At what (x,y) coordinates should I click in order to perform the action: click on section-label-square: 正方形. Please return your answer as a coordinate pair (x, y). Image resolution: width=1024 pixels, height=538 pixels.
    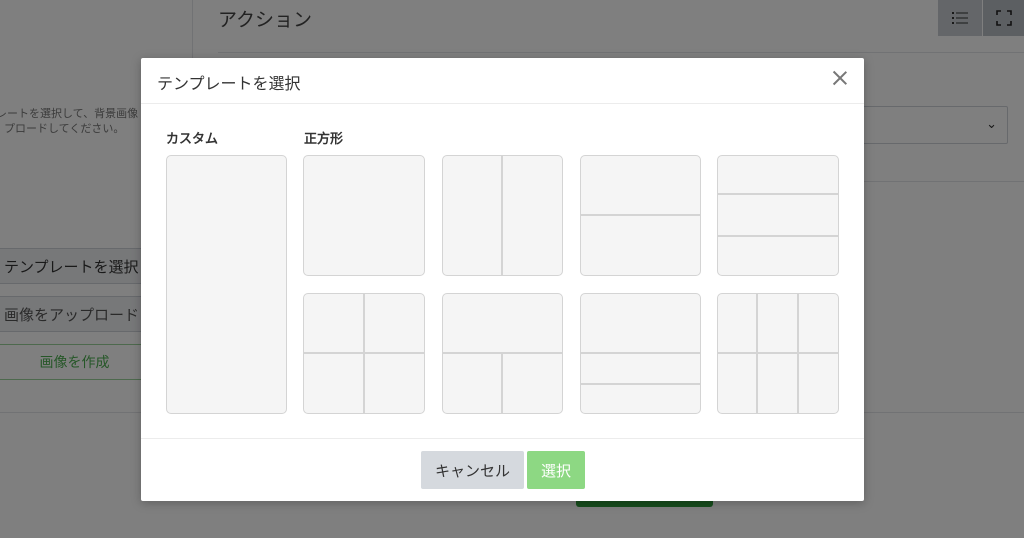
    Looking at the image, I should click on (324, 139).